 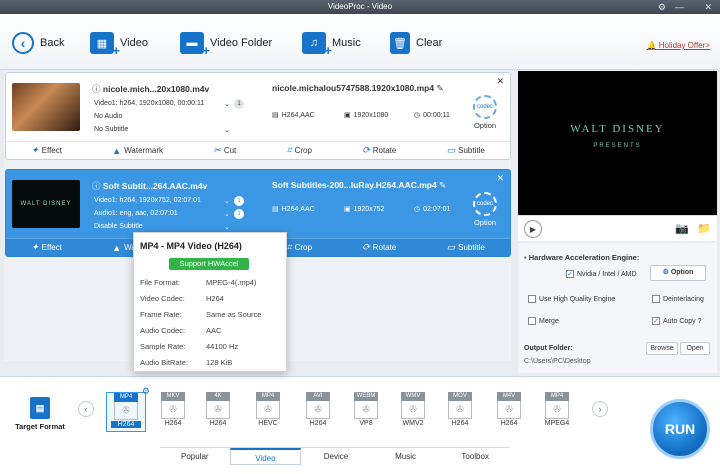 I want to click on tab-device: Device, so click(x=336, y=456).